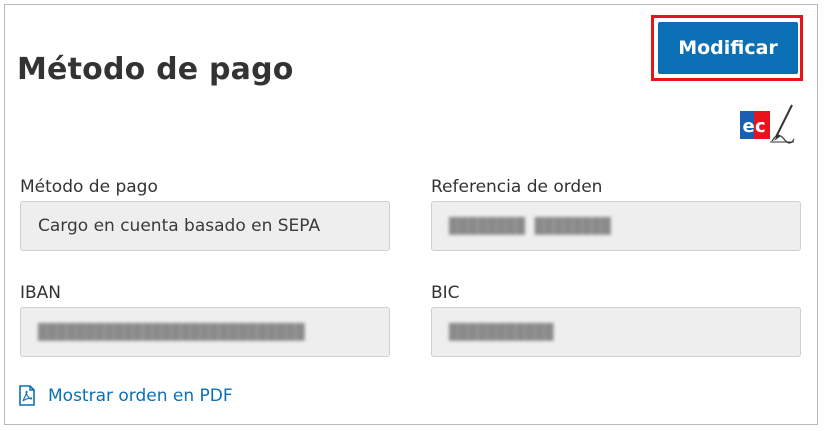 Image resolution: width=825 pixels, height=431 pixels. I want to click on order-reference-value: ████████ ████████, so click(530, 226).